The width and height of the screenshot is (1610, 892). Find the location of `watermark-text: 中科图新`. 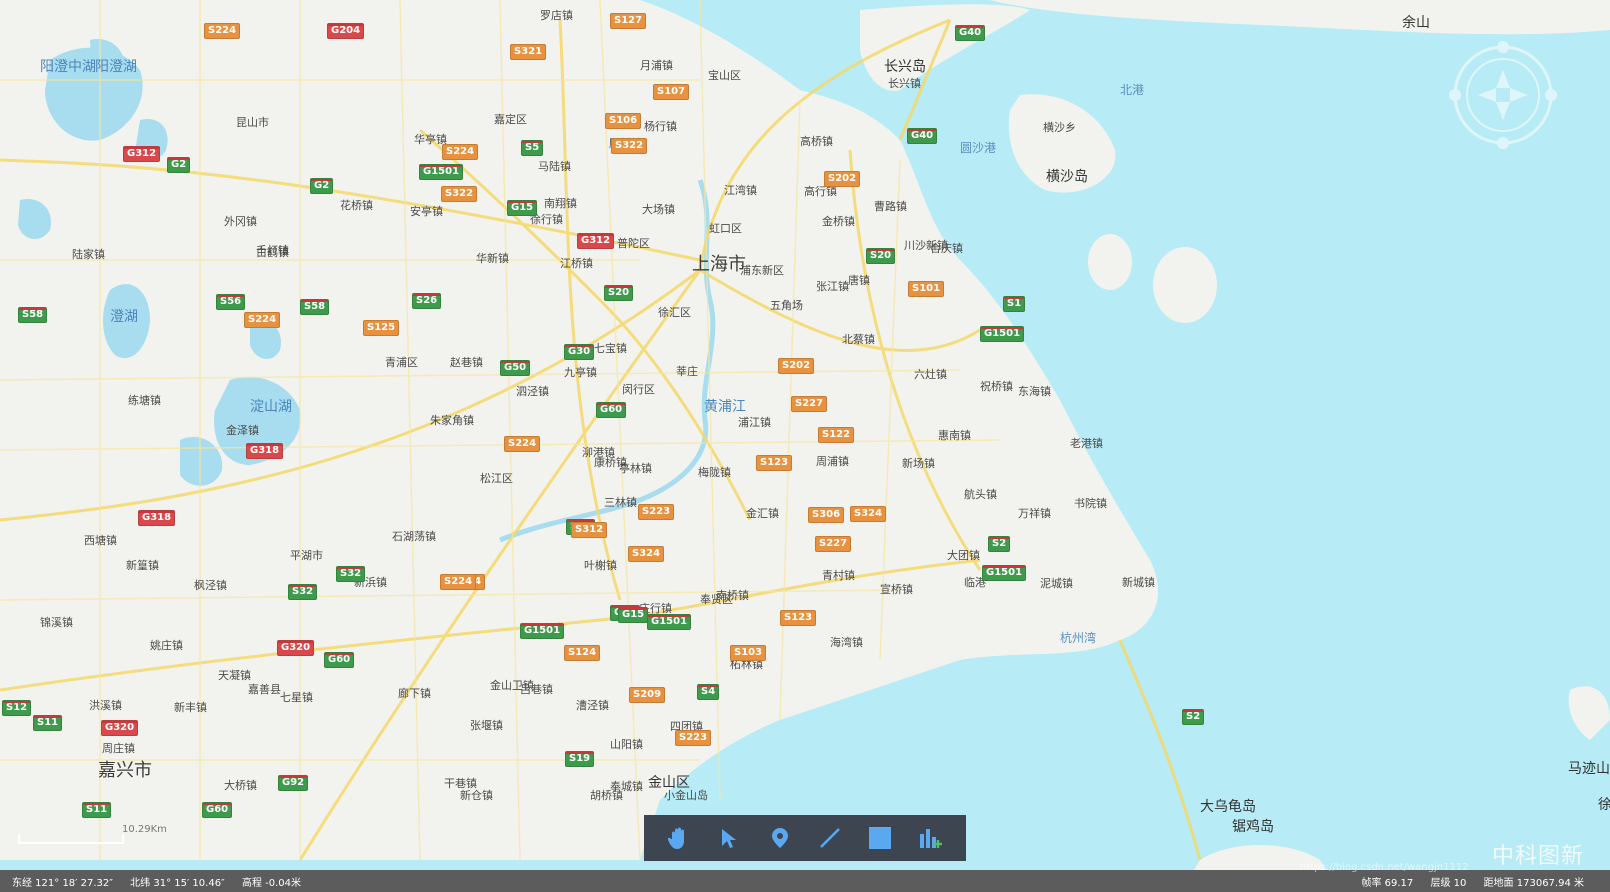

watermark-text: 中科图新 is located at coordinates (1538, 856).